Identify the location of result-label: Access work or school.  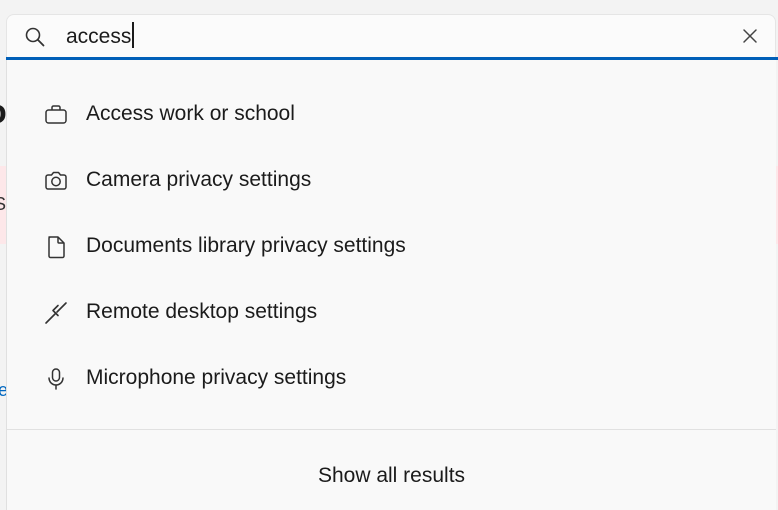
(190, 113).